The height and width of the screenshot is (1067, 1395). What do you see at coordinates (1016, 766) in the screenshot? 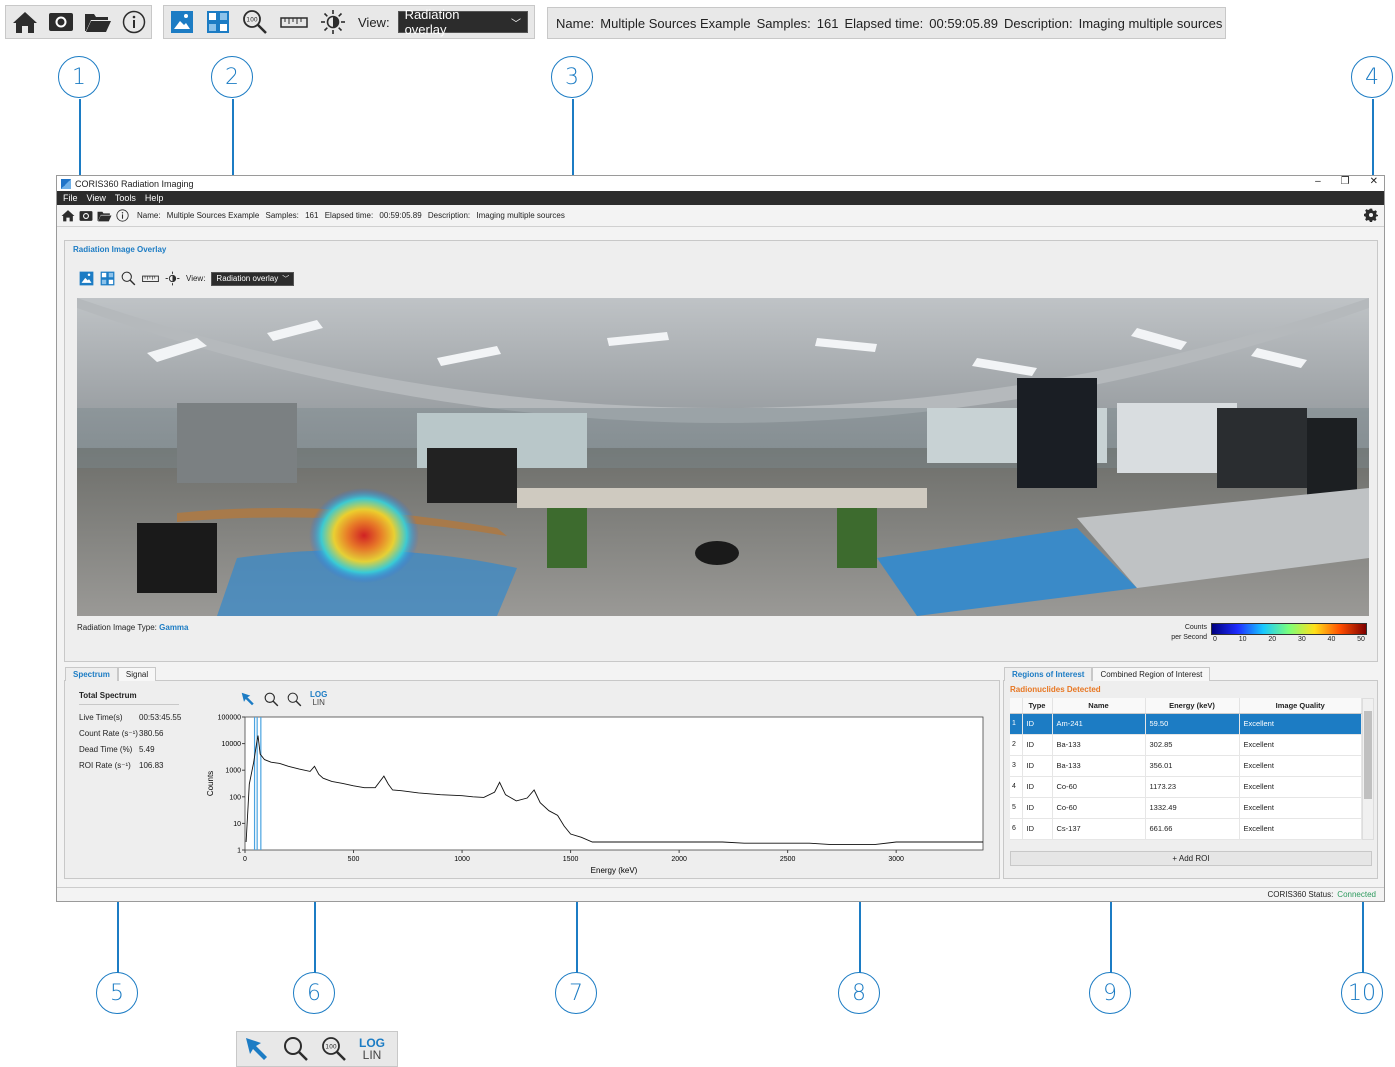
I see `row-number: 3` at bounding box center [1016, 766].